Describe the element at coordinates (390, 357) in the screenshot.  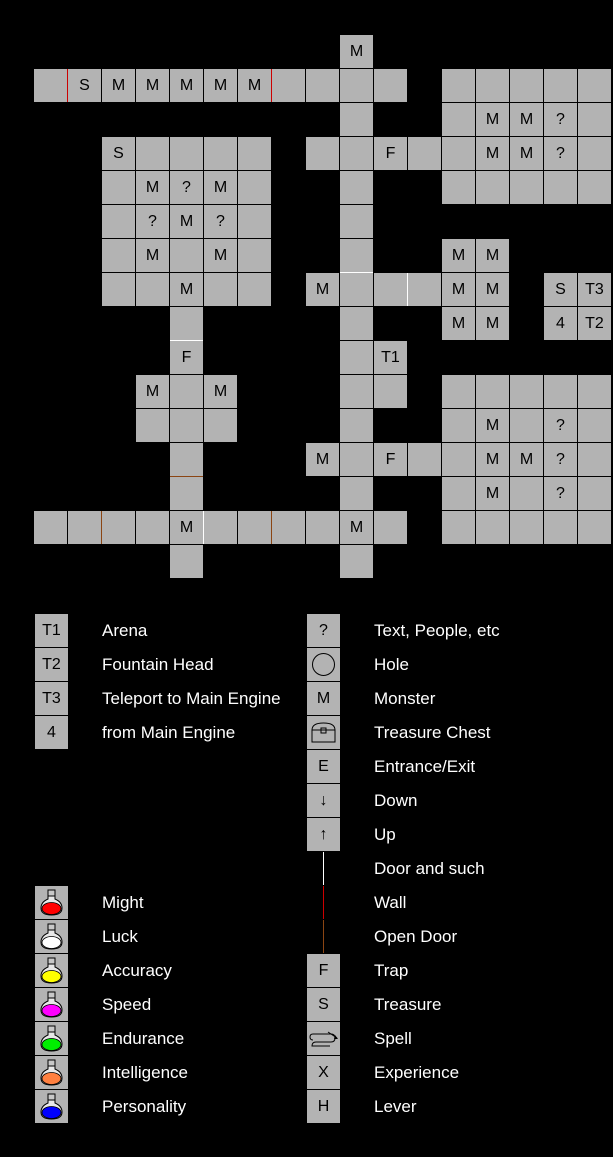
I see `map-cell: T1` at that location.